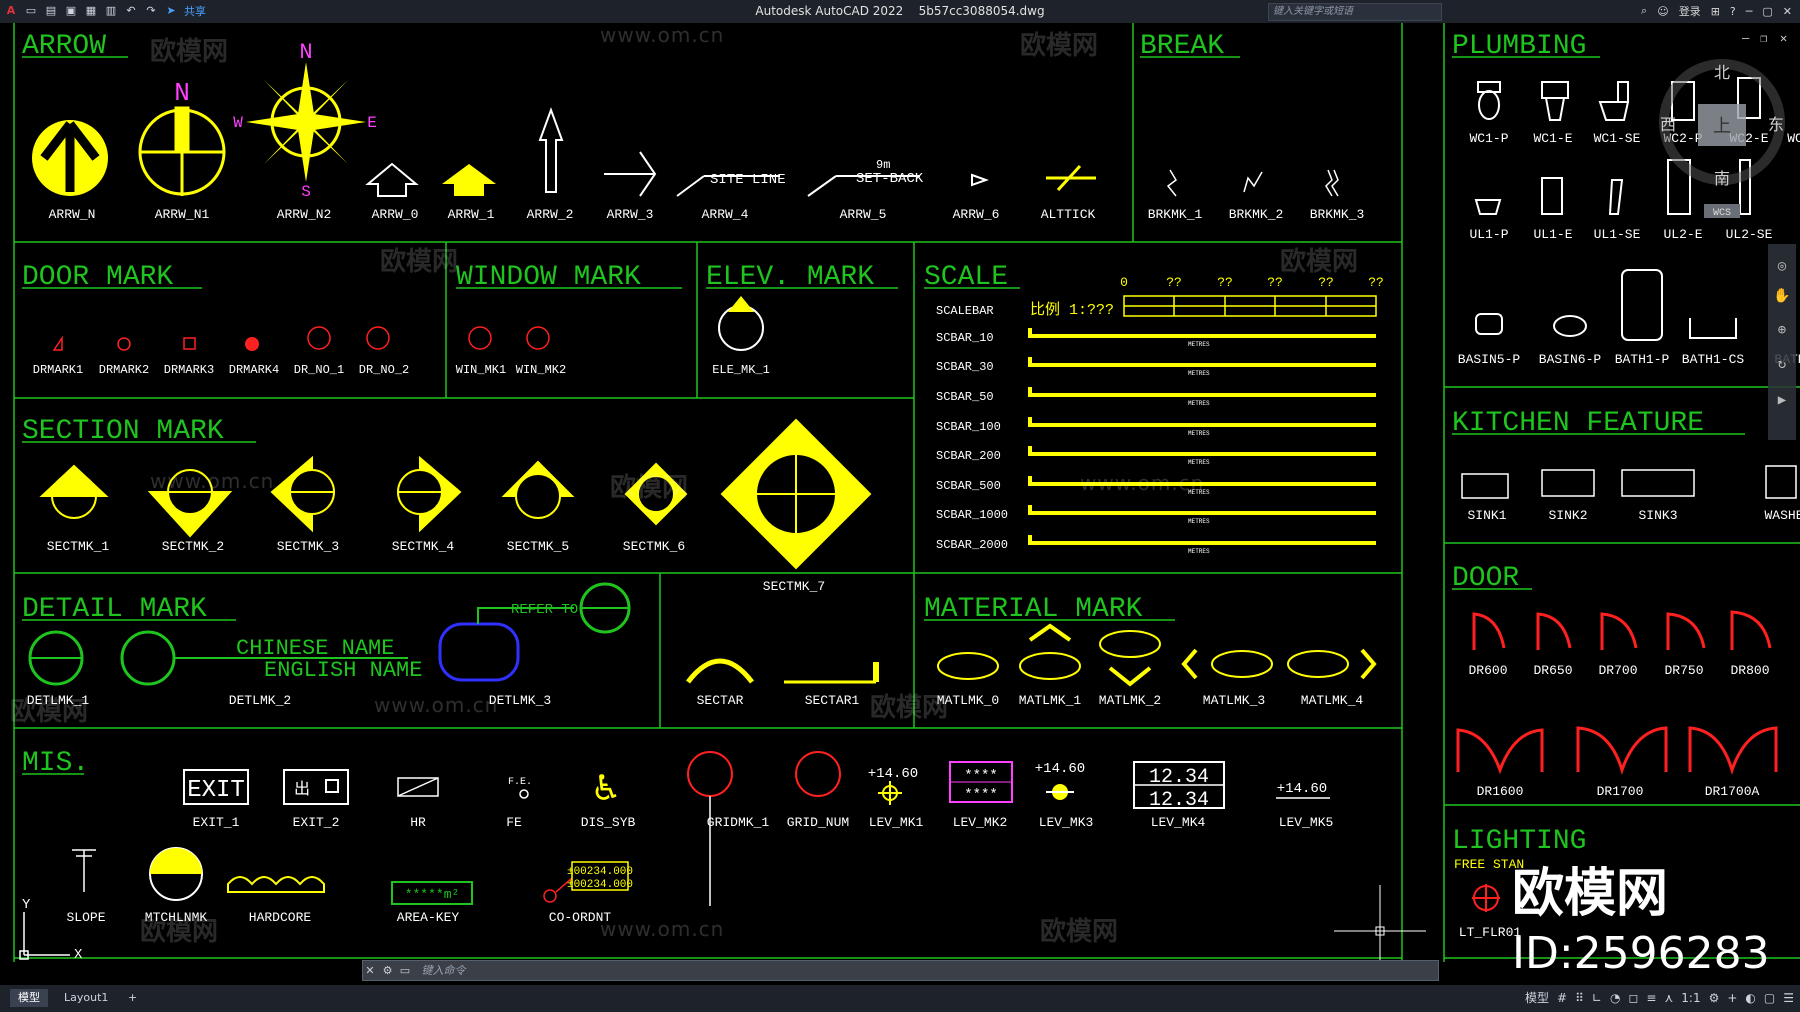 Image resolution: width=1800 pixels, height=1012 pixels. I want to click on open-file-icon: ▤, so click(51, 11).